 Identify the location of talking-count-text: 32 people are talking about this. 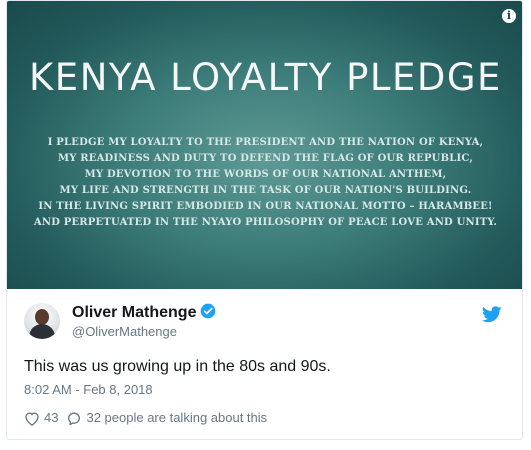
(177, 417).